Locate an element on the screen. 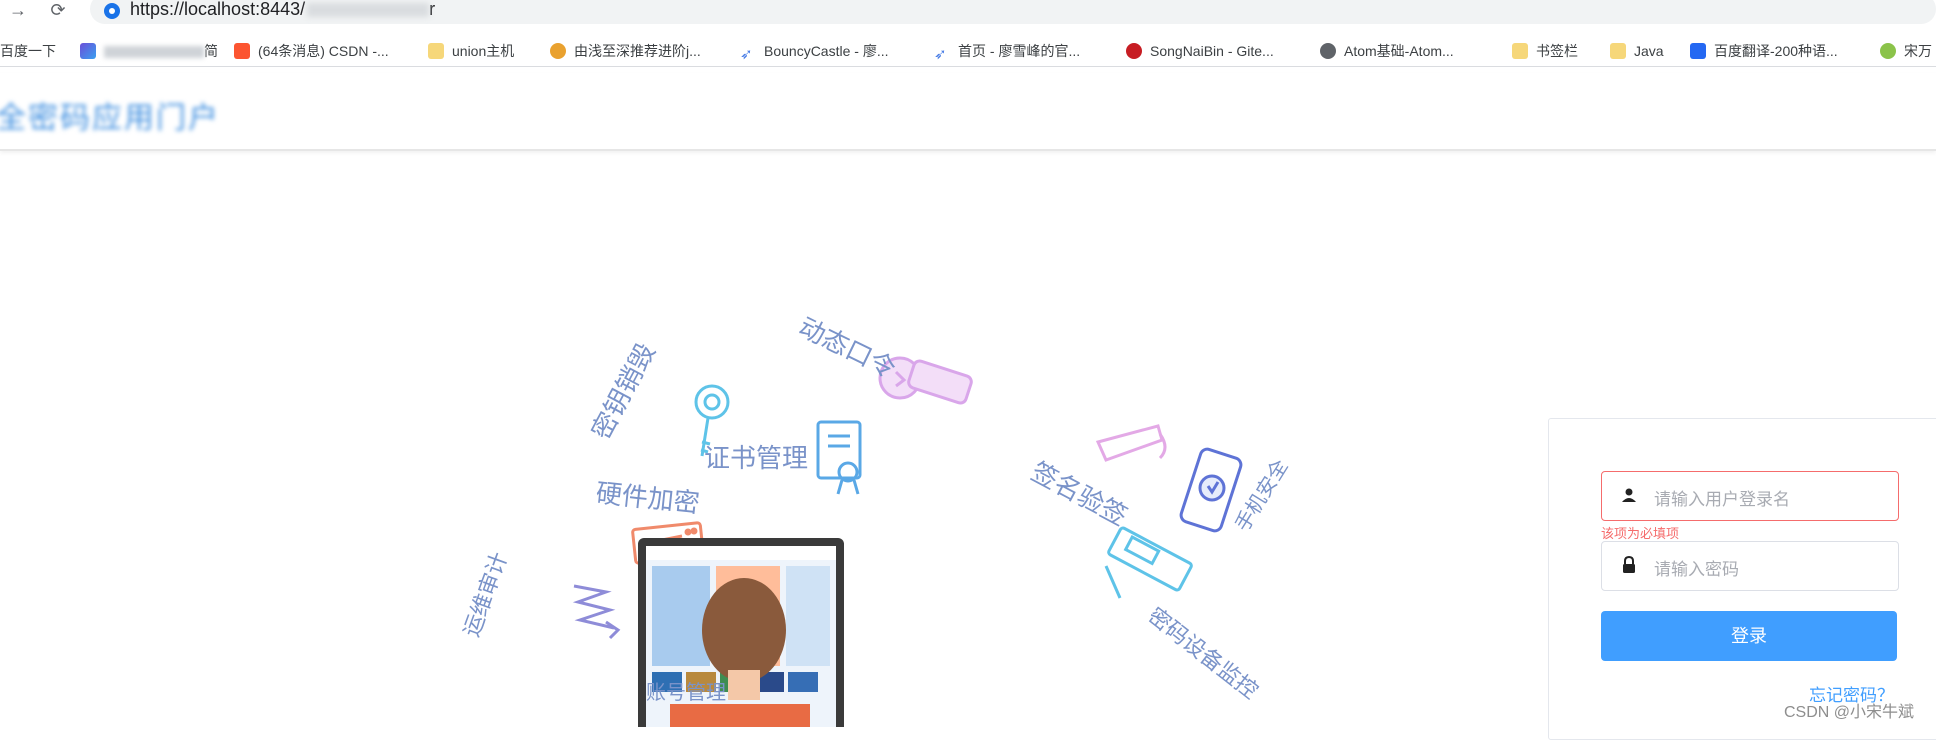 The width and height of the screenshot is (1936, 740). bookmark-label: 书签栏 is located at coordinates (1557, 51).